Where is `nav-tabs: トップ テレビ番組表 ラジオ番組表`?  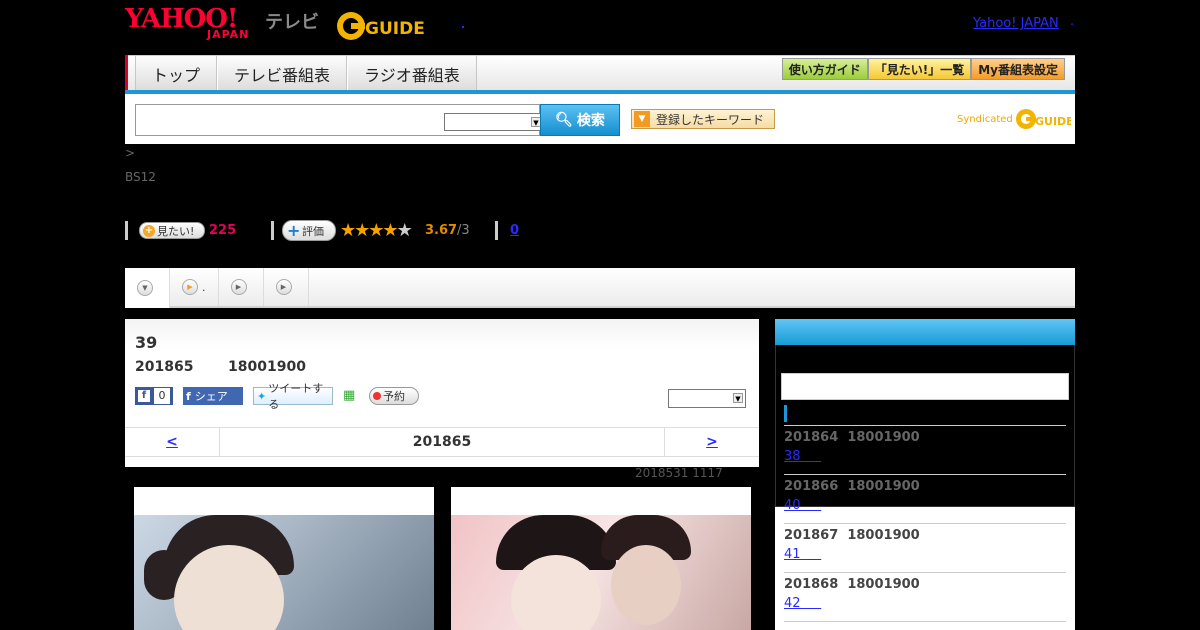
nav-tabs: トップ テレビ番組表 ラジオ番組表 is located at coordinates (306, 73).